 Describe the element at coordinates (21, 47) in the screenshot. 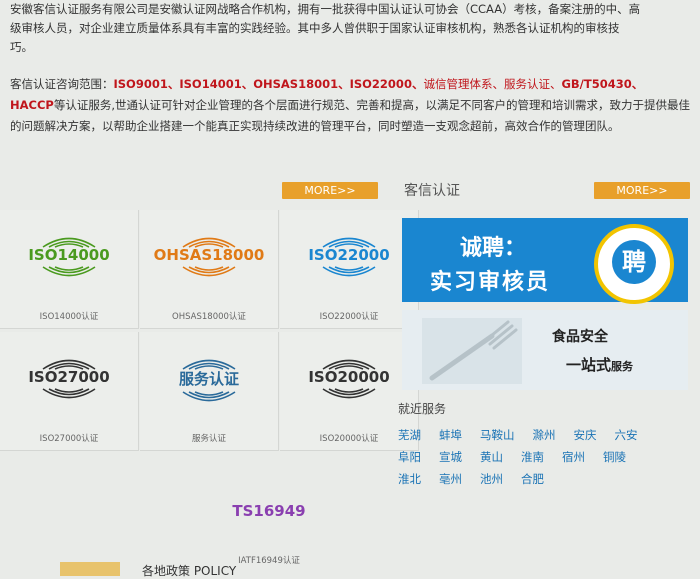

I see `intro-line-3: 巧。` at that location.